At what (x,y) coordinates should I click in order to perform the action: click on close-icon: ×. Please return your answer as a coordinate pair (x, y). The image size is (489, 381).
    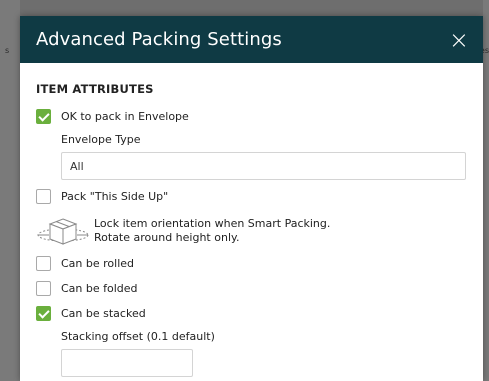
    Looking at the image, I should click on (459, 40).